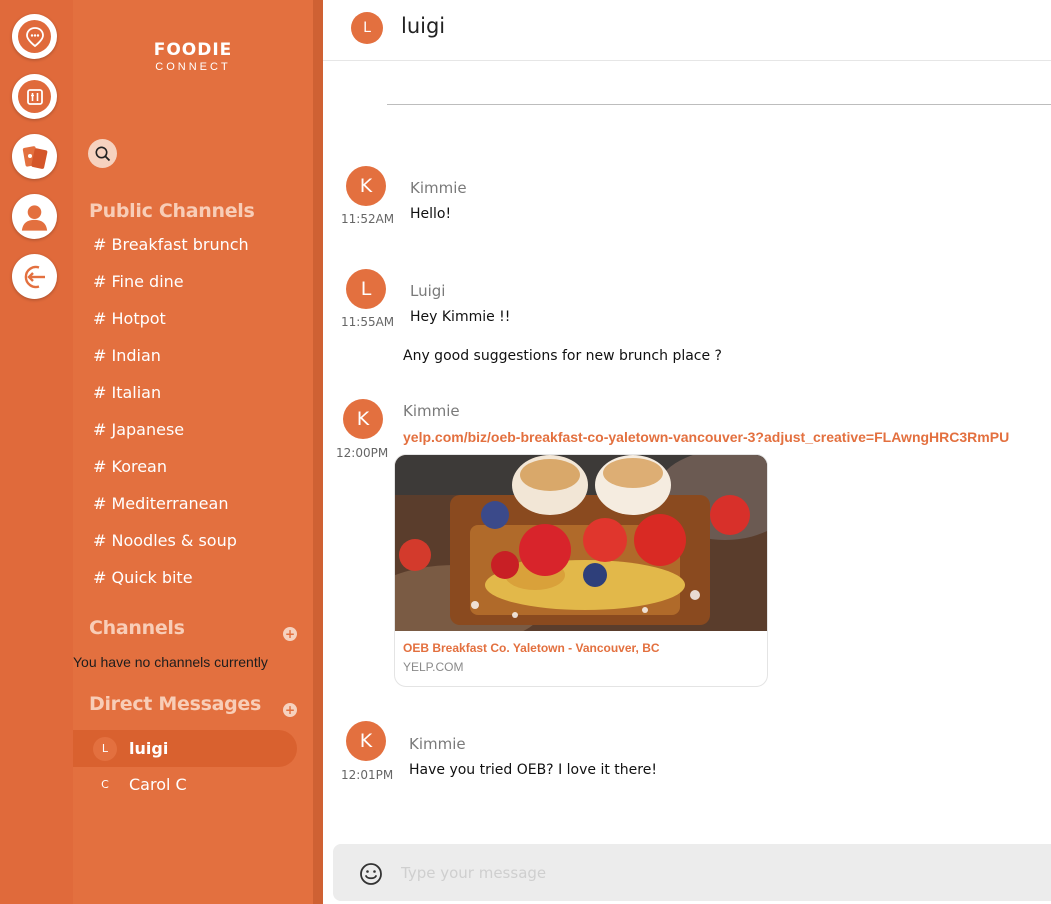  What do you see at coordinates (460, 317) in the screenshot?
I see `message-text: Hey Kimmie !!` at bounding box center [460, 317].